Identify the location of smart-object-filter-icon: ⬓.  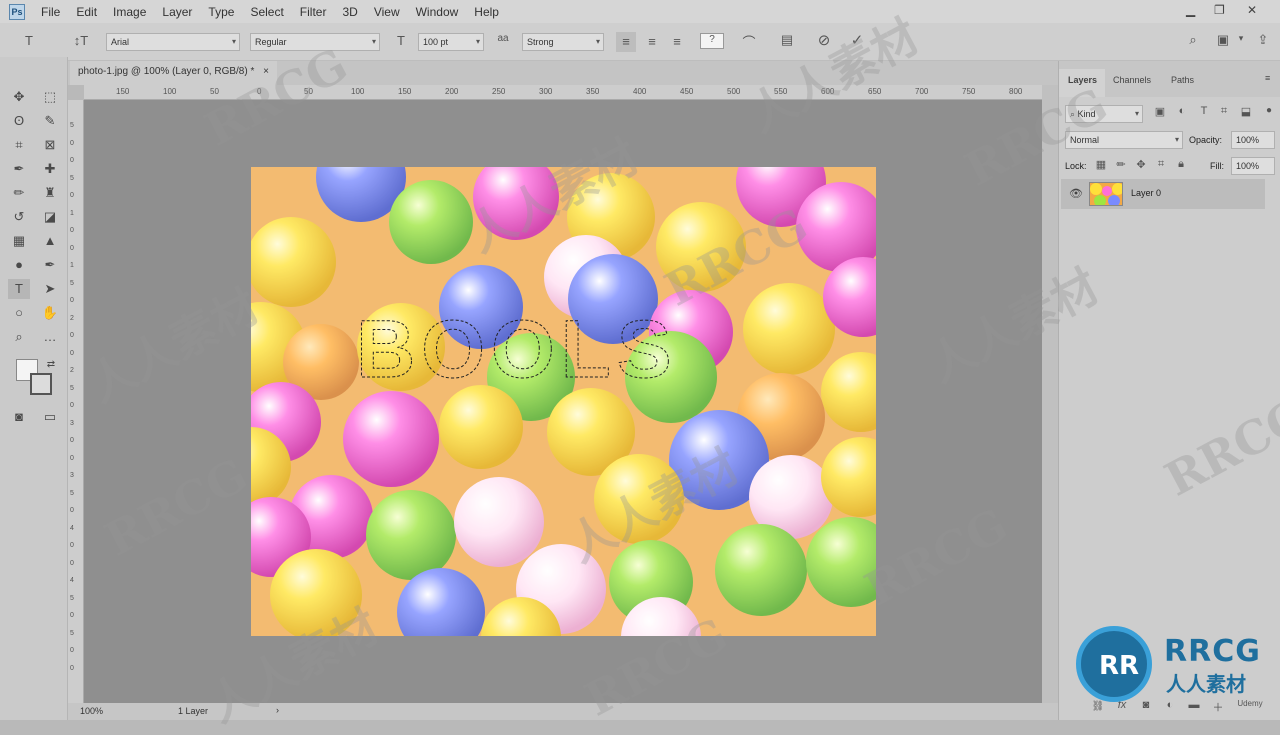
(1246, 111).